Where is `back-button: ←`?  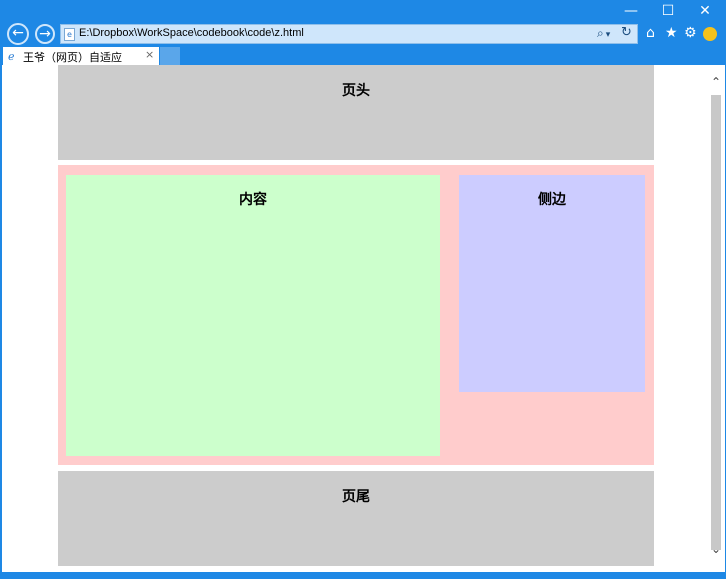 back-button: ← is located at coordinates (18, 34).